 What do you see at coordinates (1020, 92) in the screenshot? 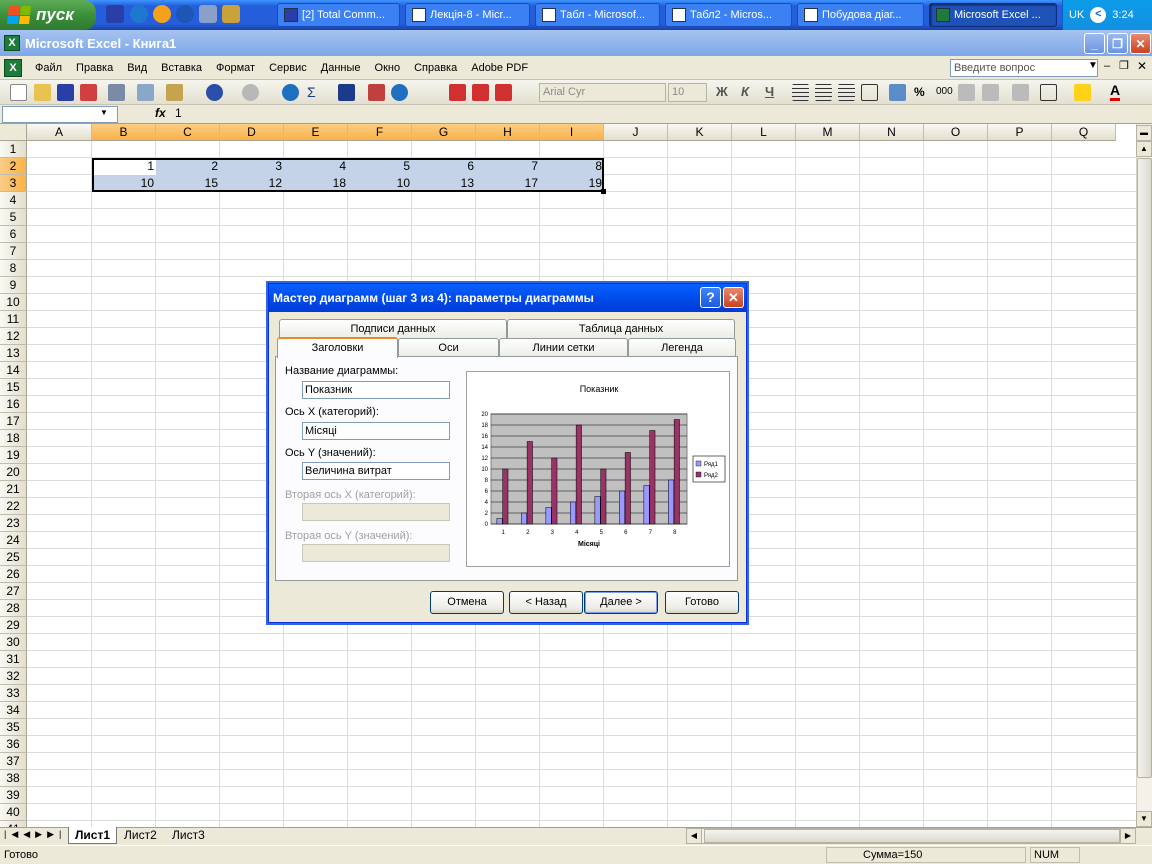
I see `indent-icon` at bounding box center [1020, 92].